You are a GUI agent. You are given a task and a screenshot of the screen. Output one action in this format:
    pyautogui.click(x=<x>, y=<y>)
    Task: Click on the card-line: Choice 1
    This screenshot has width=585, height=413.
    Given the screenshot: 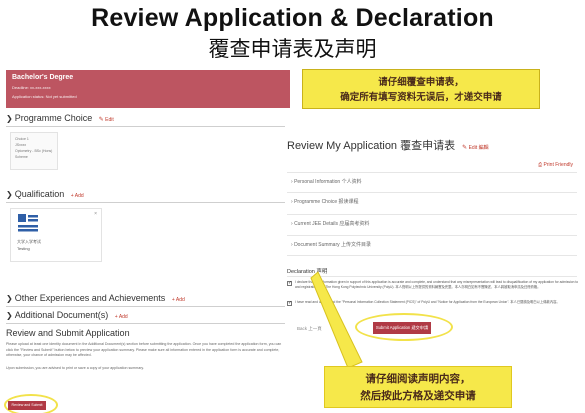 What is the action you would take?
    pyautogui.click(x=22, y=139)
    